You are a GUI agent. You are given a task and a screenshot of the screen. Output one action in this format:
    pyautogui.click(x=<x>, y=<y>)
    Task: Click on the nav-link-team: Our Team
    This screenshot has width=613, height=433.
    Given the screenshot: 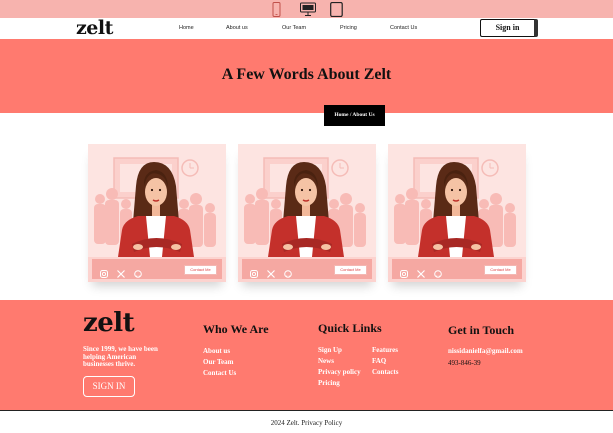 What is the action you would take?
    pyautogui.click(x=294, y=28)
    